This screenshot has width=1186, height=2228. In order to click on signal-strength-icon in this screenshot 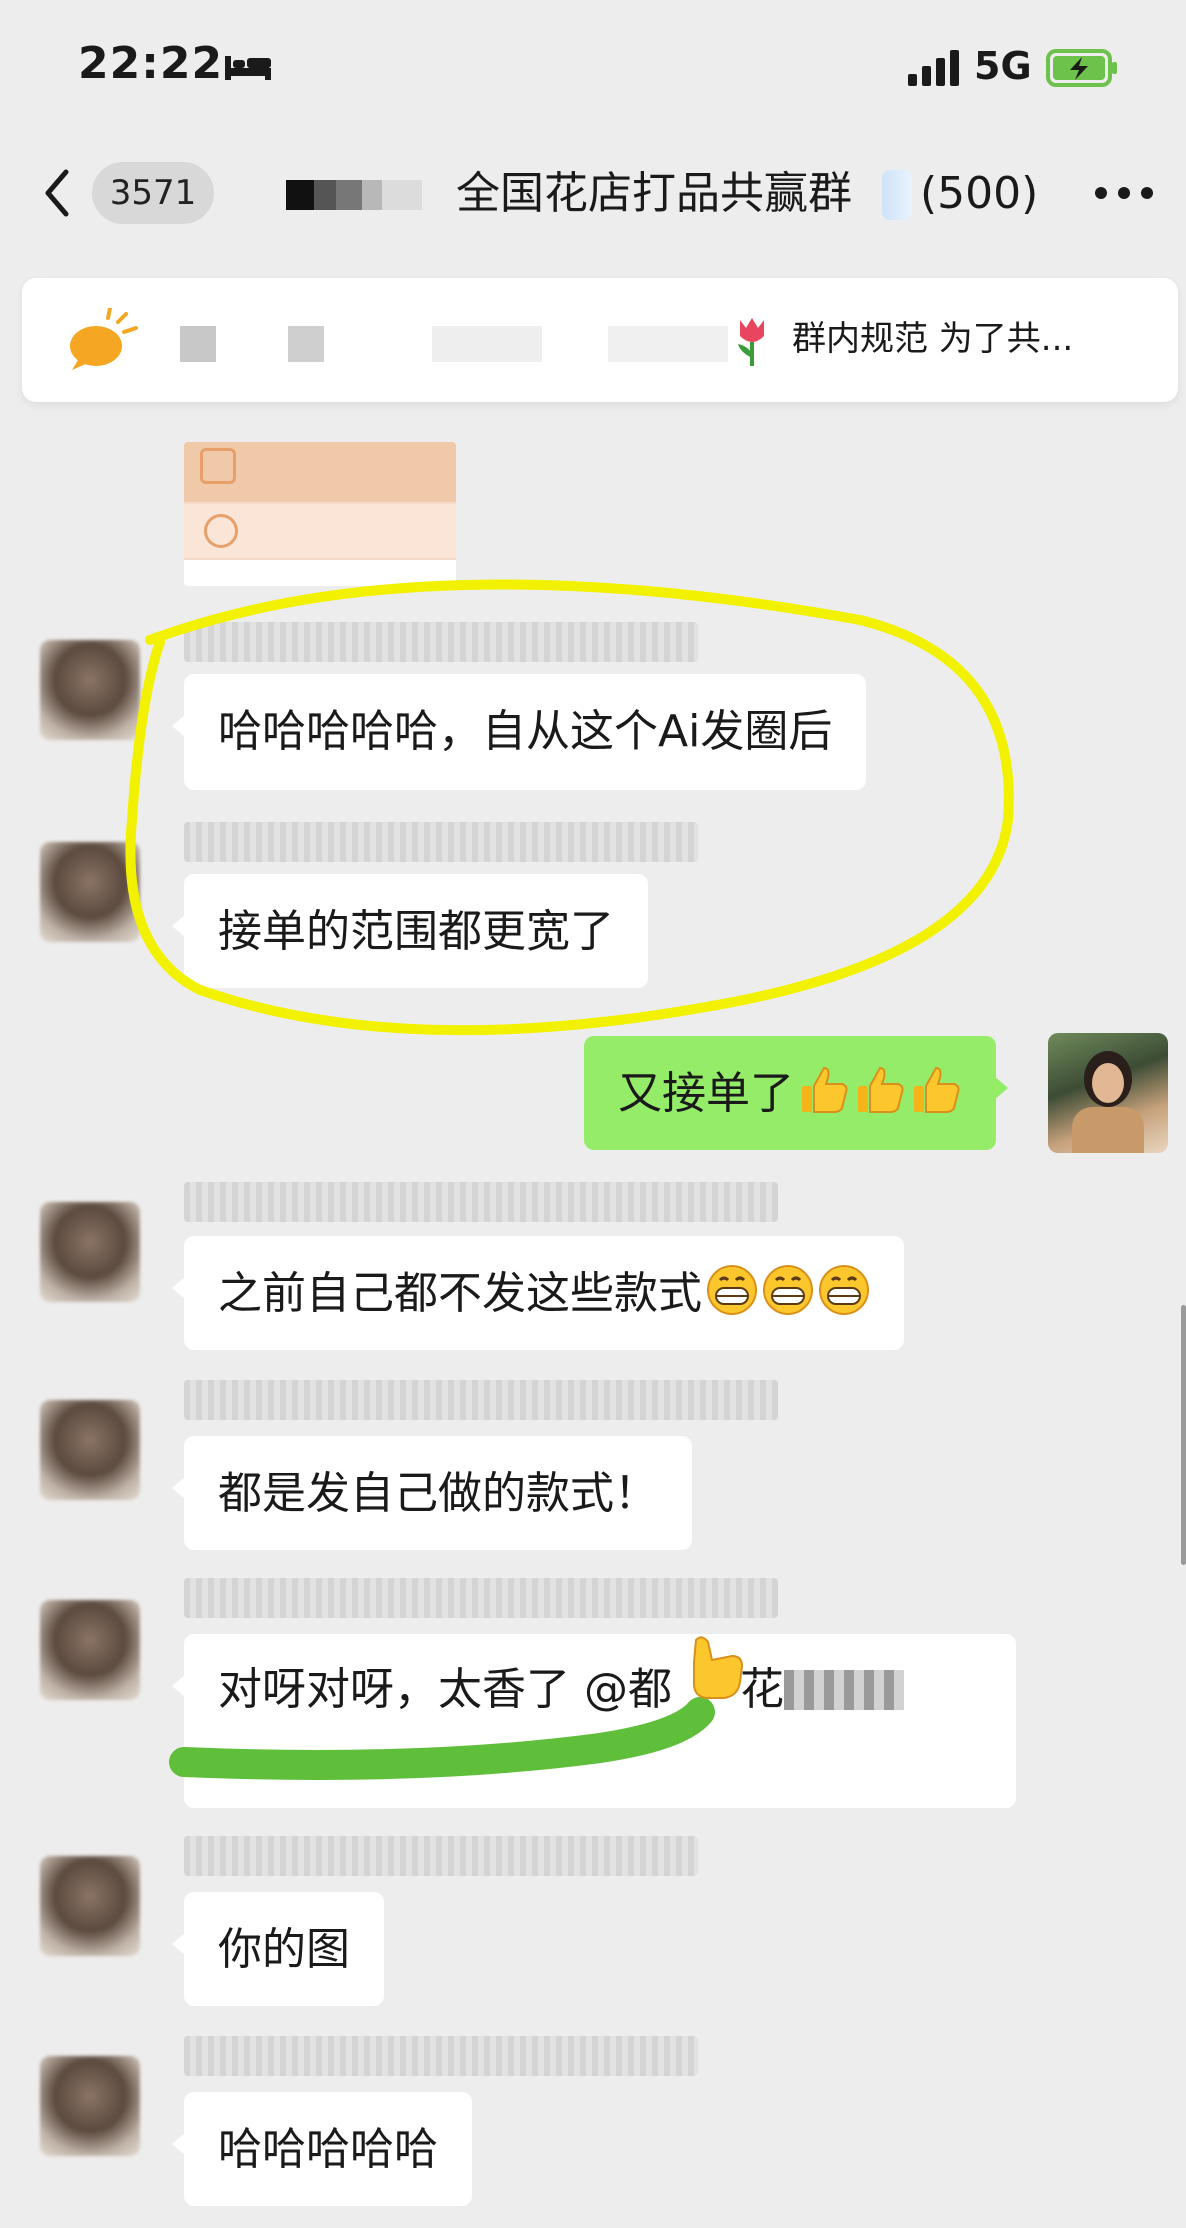, I will do `click(933, 68)`.